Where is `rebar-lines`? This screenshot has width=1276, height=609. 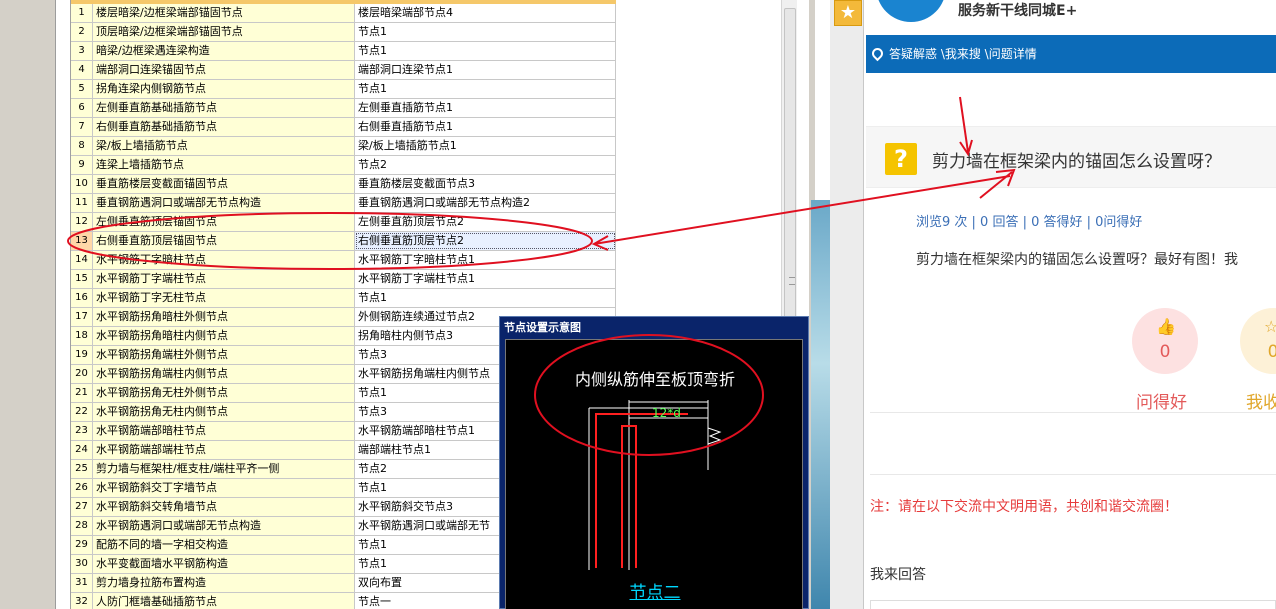
rebar-lines is located at coordinates (641, 490).